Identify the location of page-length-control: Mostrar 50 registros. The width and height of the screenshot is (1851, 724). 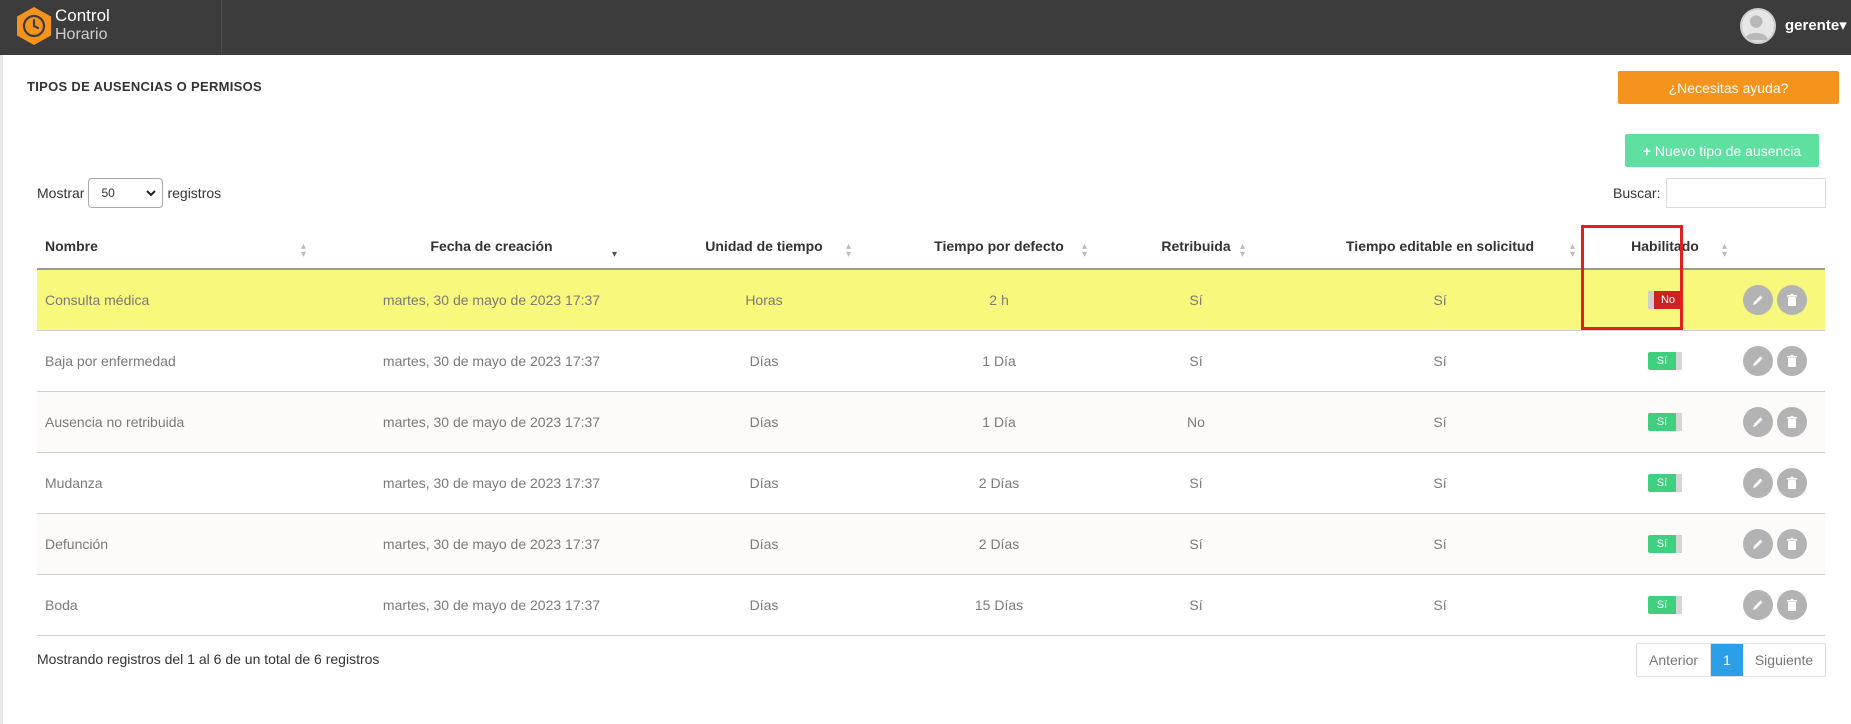
(129, 193).